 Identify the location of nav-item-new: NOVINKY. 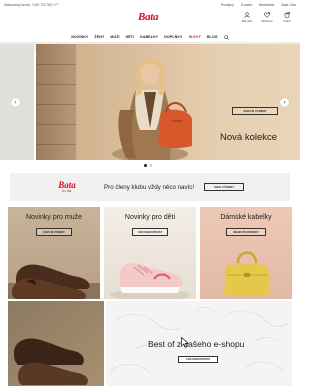
(79, 37).